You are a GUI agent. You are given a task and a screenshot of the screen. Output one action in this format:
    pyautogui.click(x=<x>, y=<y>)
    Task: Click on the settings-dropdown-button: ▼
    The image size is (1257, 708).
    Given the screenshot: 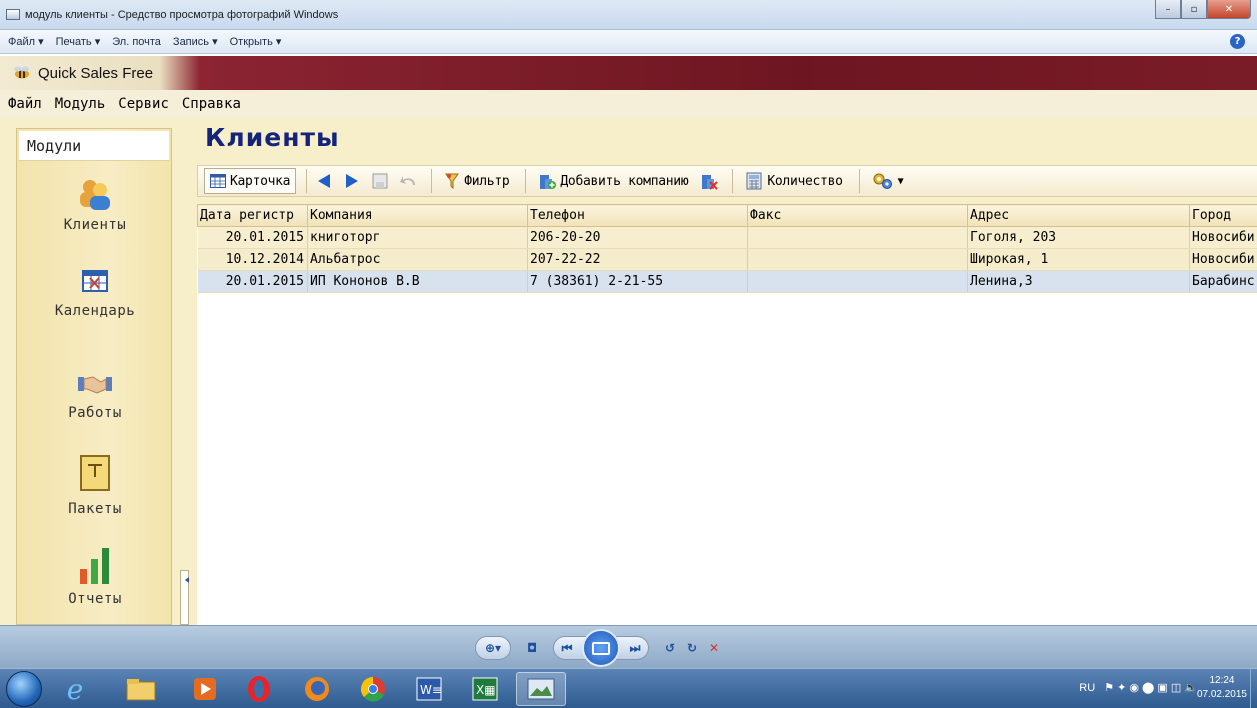 What is the action you would take?
    pyautogui.click(x=888, y=181)
    